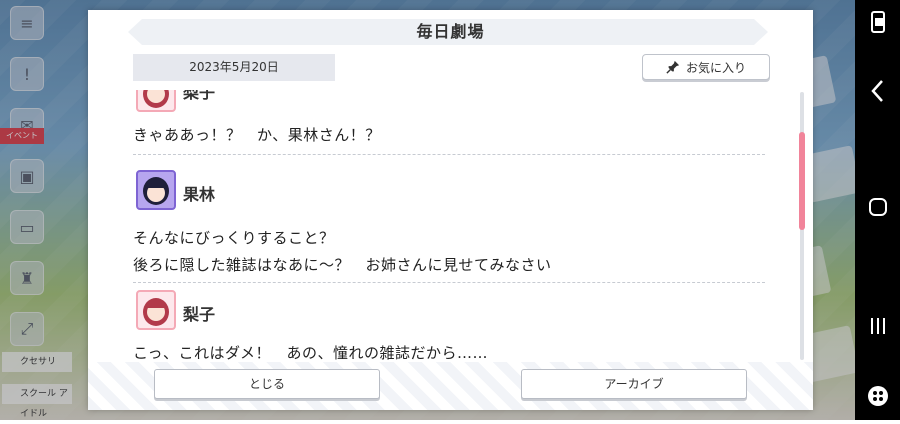 The image size is (900, 424). I want to click on favorite-button: お気に入り, so click(706, 67).